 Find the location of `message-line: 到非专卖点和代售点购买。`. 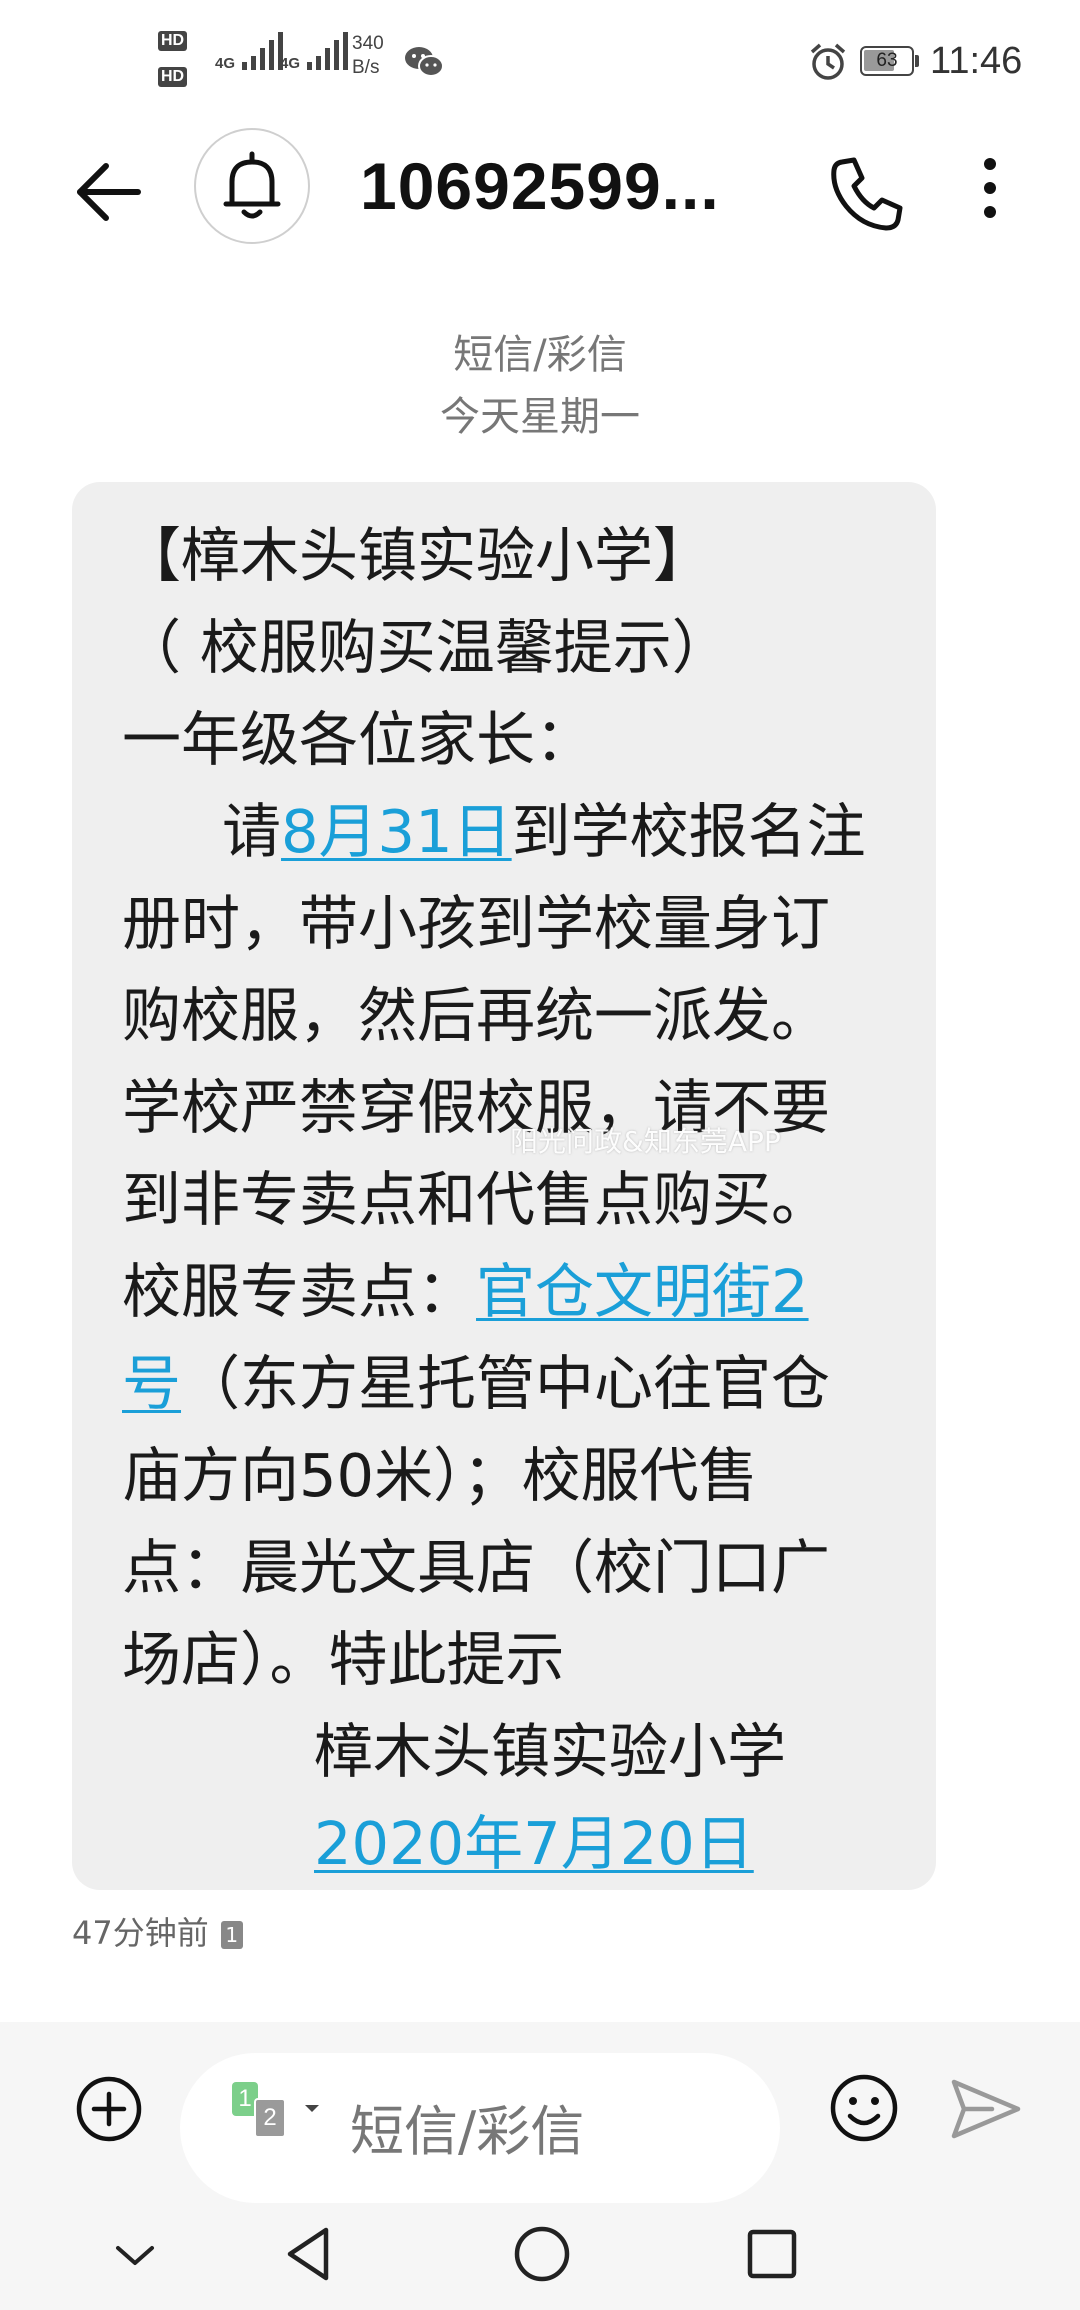

message-line: 到非专卖点和代售点购买。 is located at coordinates (476, 1199).